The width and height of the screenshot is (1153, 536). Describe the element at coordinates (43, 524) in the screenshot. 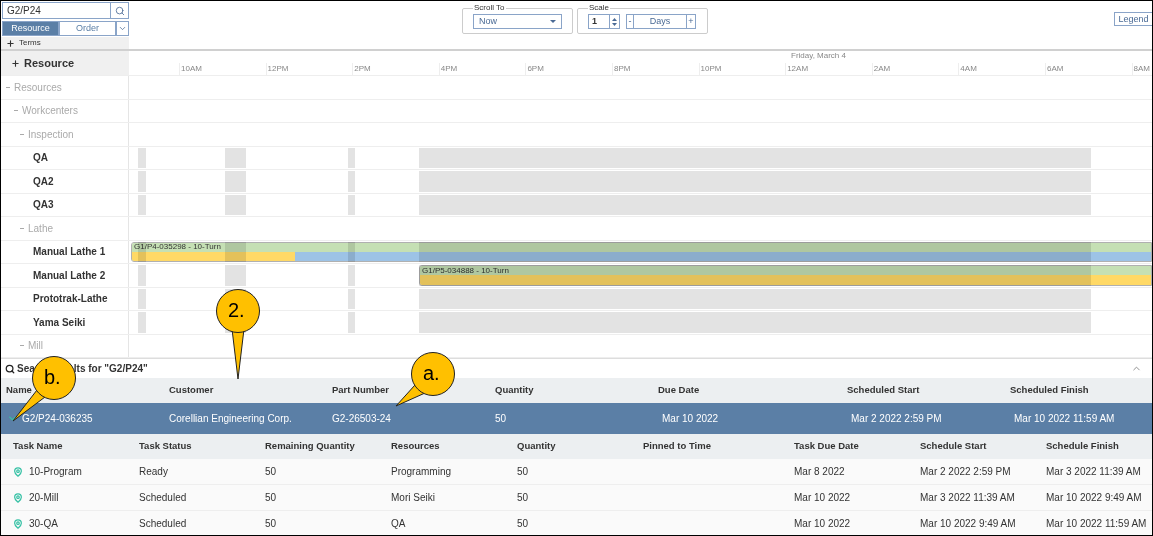

I see `table-cell-text: 30-QA` at that location.